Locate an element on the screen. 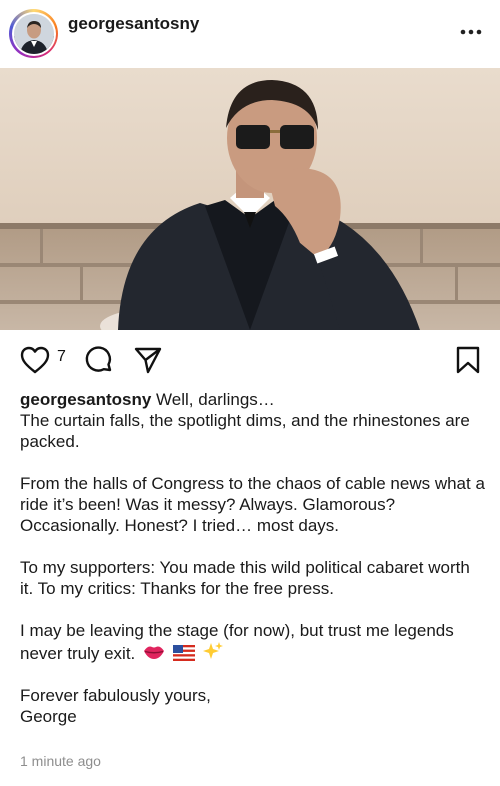 The height and width of the screenshot is (786, 500). post-header: georgesantosny is located at coordinates (250, 34).